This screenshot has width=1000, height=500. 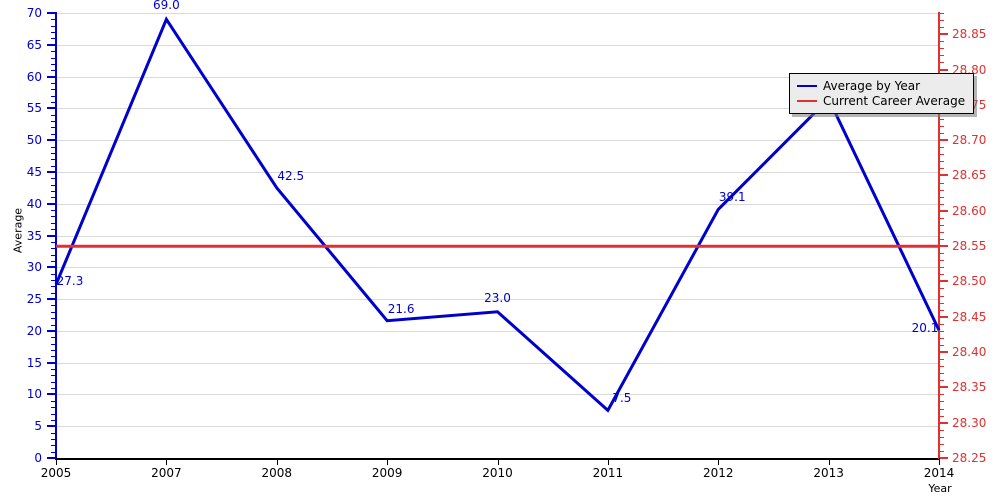 What do you see at coordinates (807, 85) in the screenshot?
I see `legend-swatch-average-by-year` at bounding box center [807, 85].